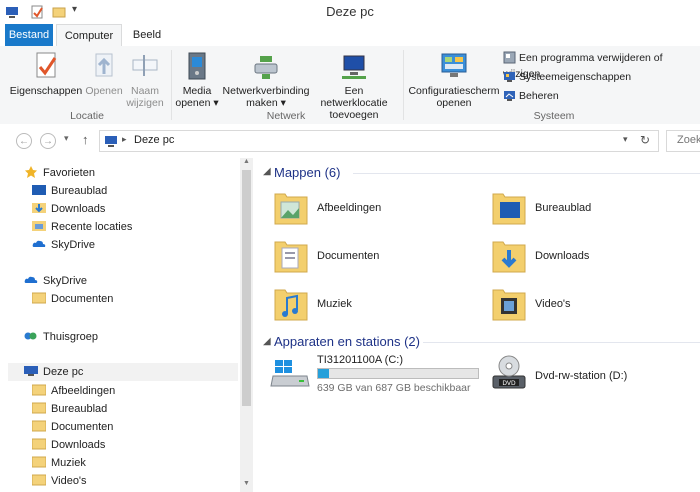 Image resolution: width=700 pixels, height=492 pixels. What do you see at coordinates (39, 226) in the screenshot?
I see `recent-locations-icon` at bounding box center [39, 226].